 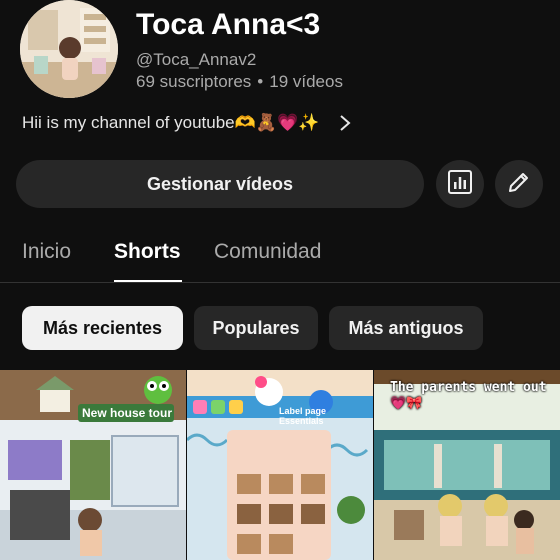 What do you see at coordinates (69, 49) in the screenshot?
I see `channel-avatar` at bounding box center [69, 49].